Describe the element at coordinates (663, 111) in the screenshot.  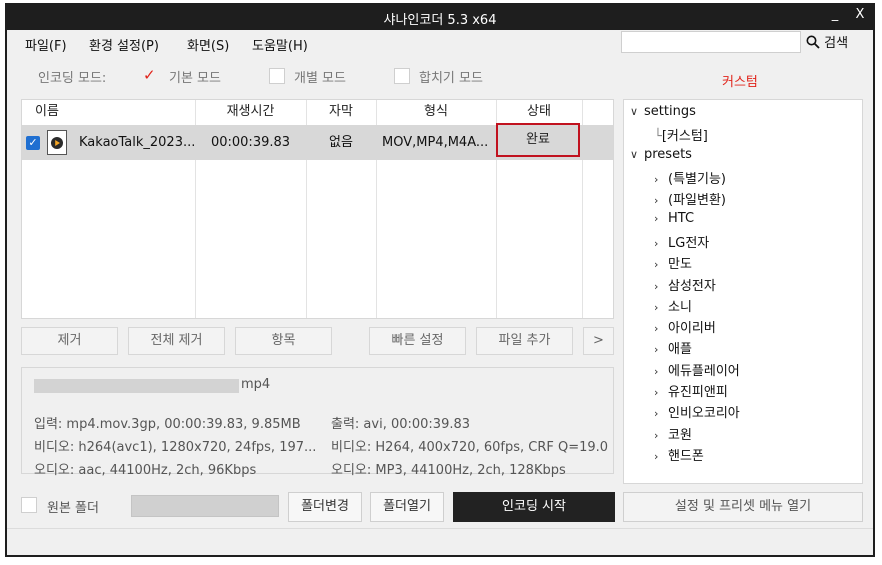
I see `tree-node-settings: ∨ settings` at that location.